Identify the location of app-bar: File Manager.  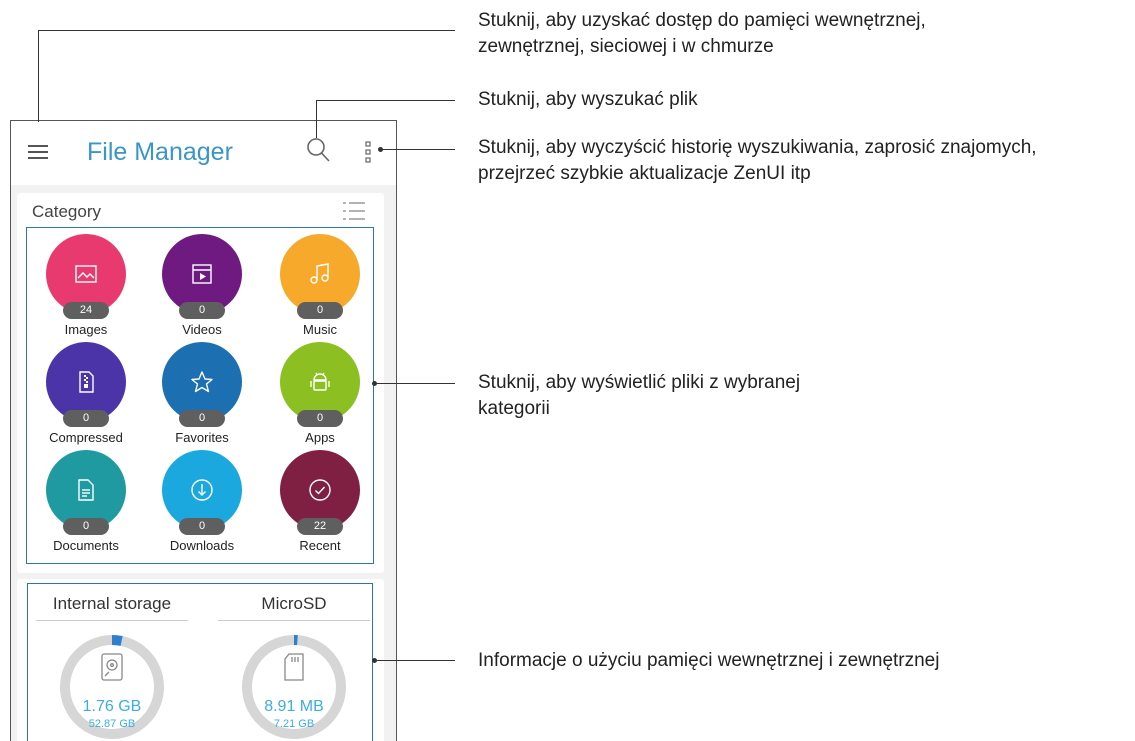
(203, 153).